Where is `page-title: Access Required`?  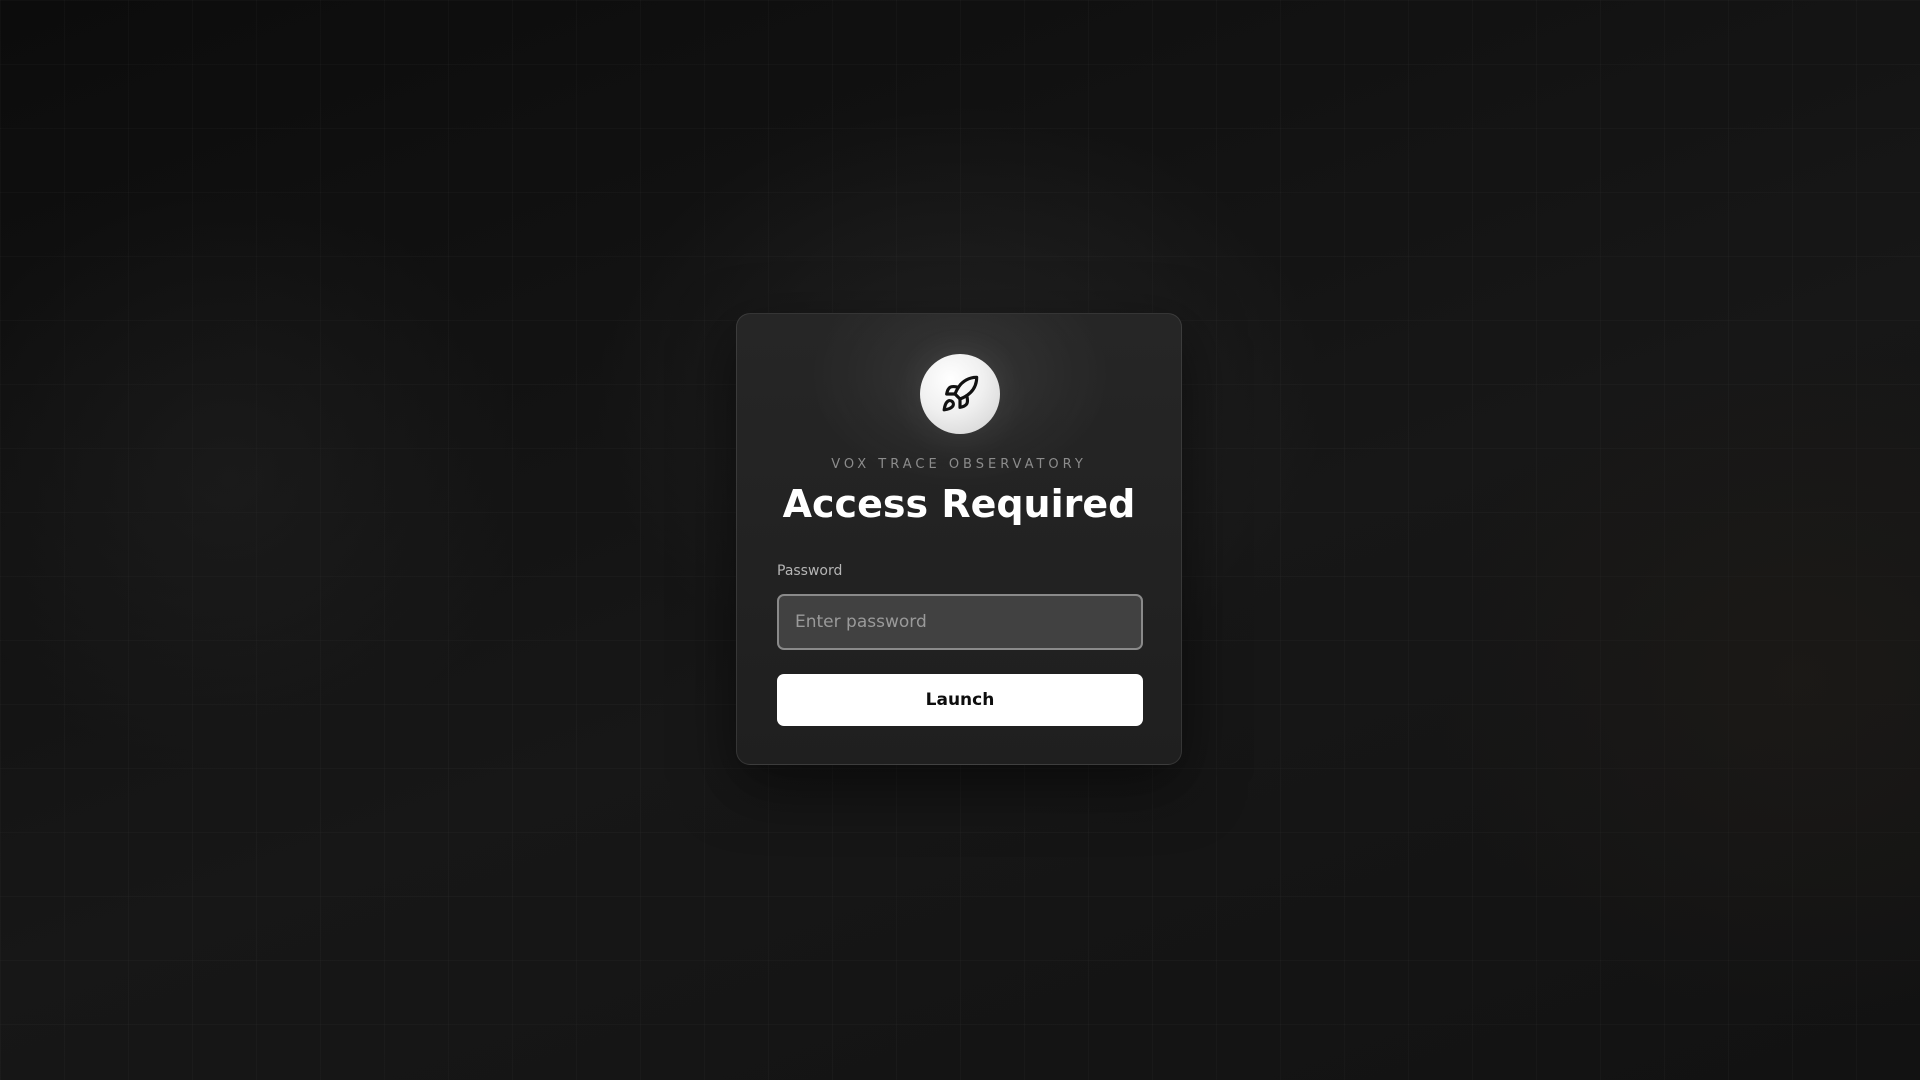 page-title: Access Required is located at coordinates (959, 504).